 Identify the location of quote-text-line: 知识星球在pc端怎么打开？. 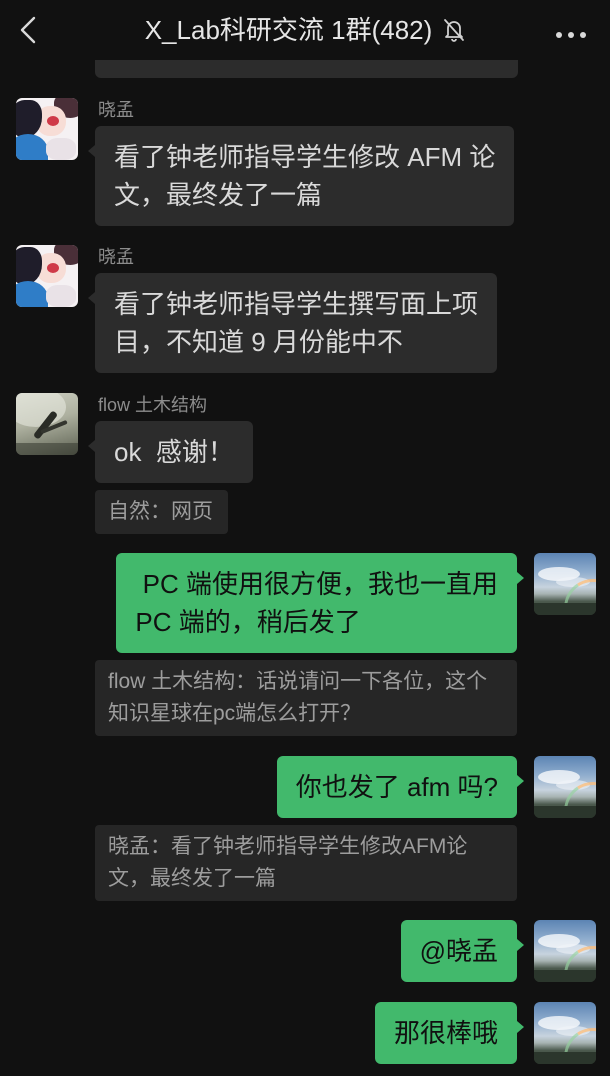
(235, 713).